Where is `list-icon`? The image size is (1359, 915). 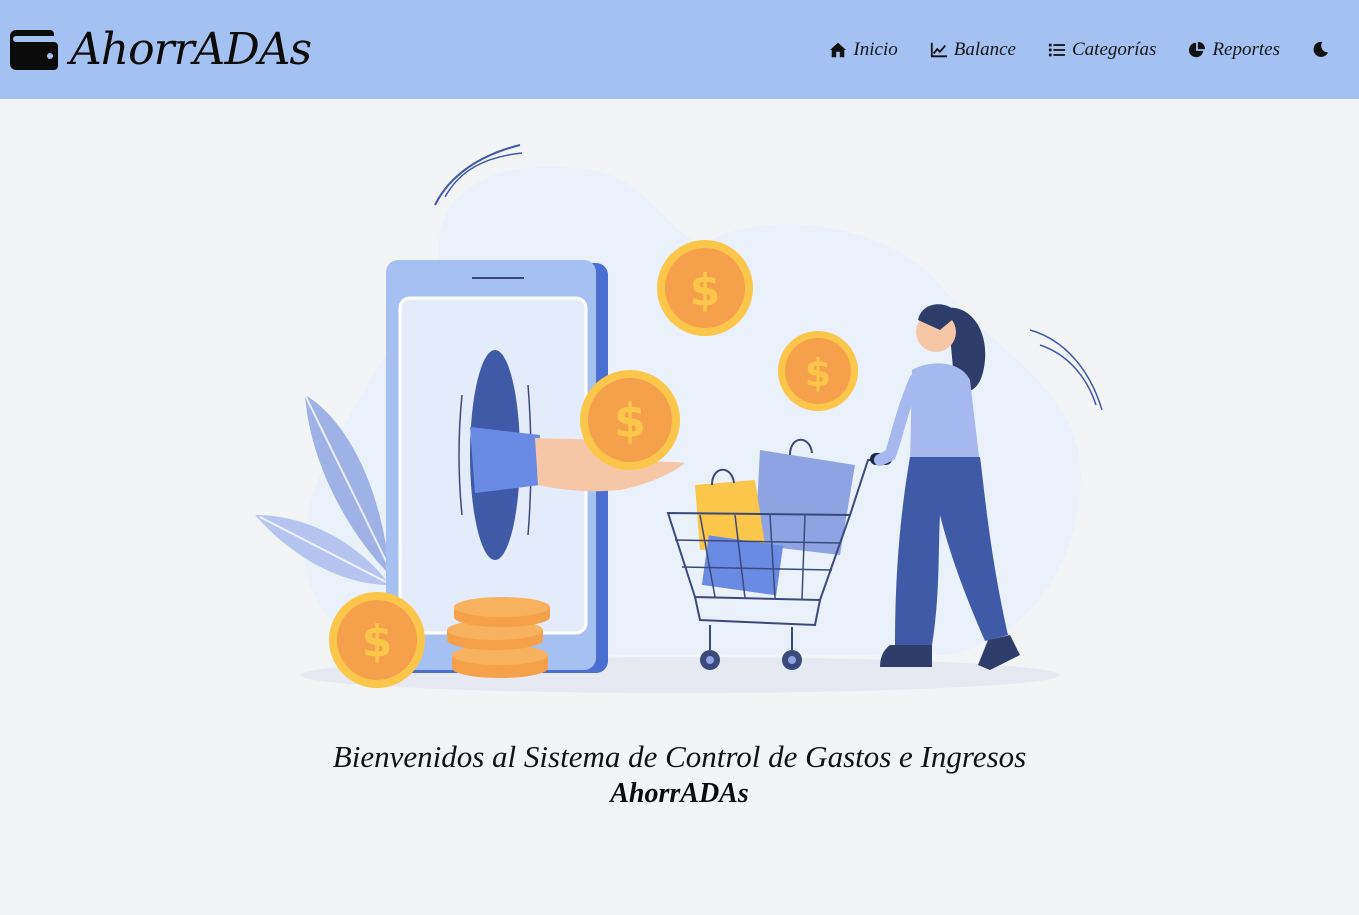
list-icon is located at coordinates (1057, 49).